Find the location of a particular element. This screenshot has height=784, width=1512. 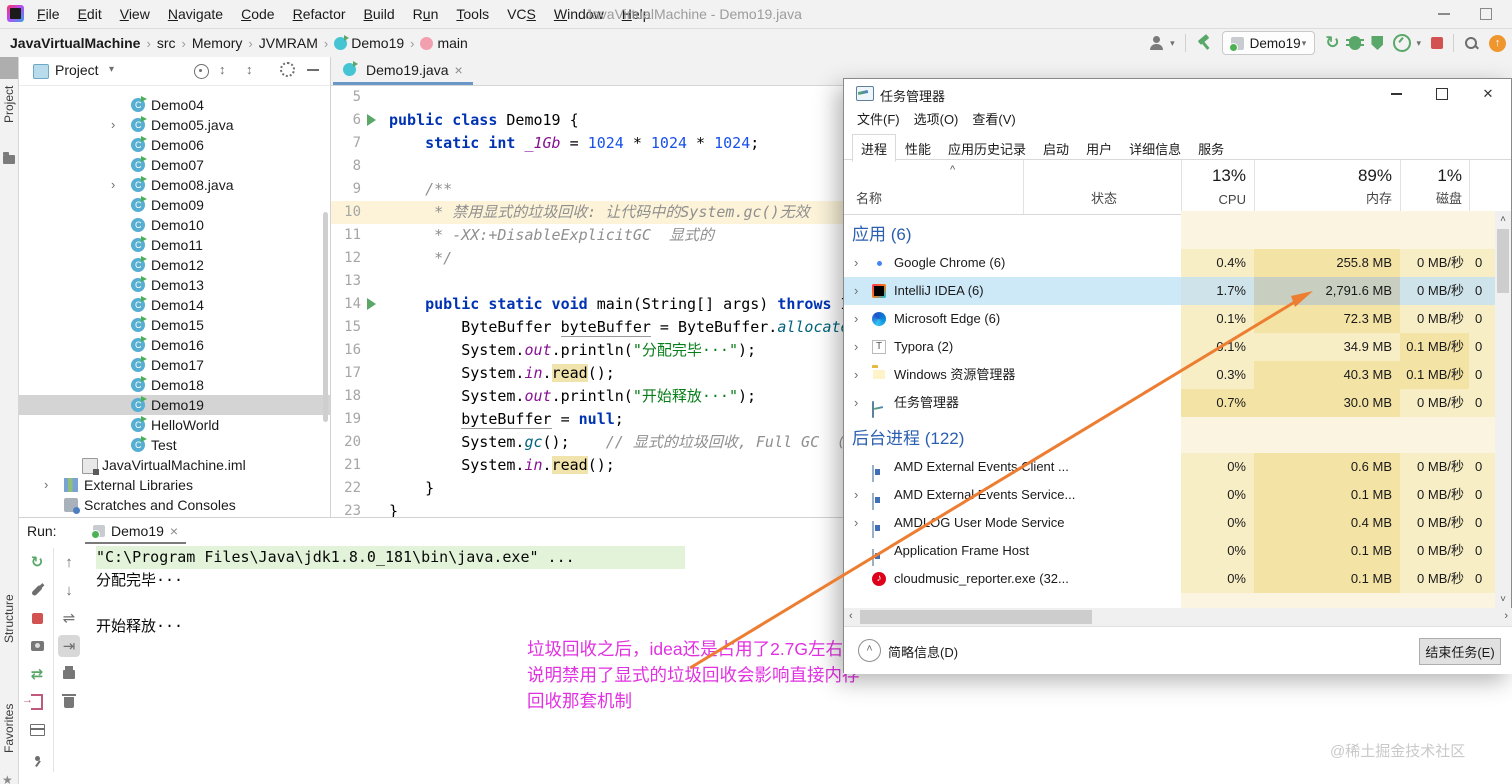

column-disk: 磁盘 is located at coordinates (1431, 197).